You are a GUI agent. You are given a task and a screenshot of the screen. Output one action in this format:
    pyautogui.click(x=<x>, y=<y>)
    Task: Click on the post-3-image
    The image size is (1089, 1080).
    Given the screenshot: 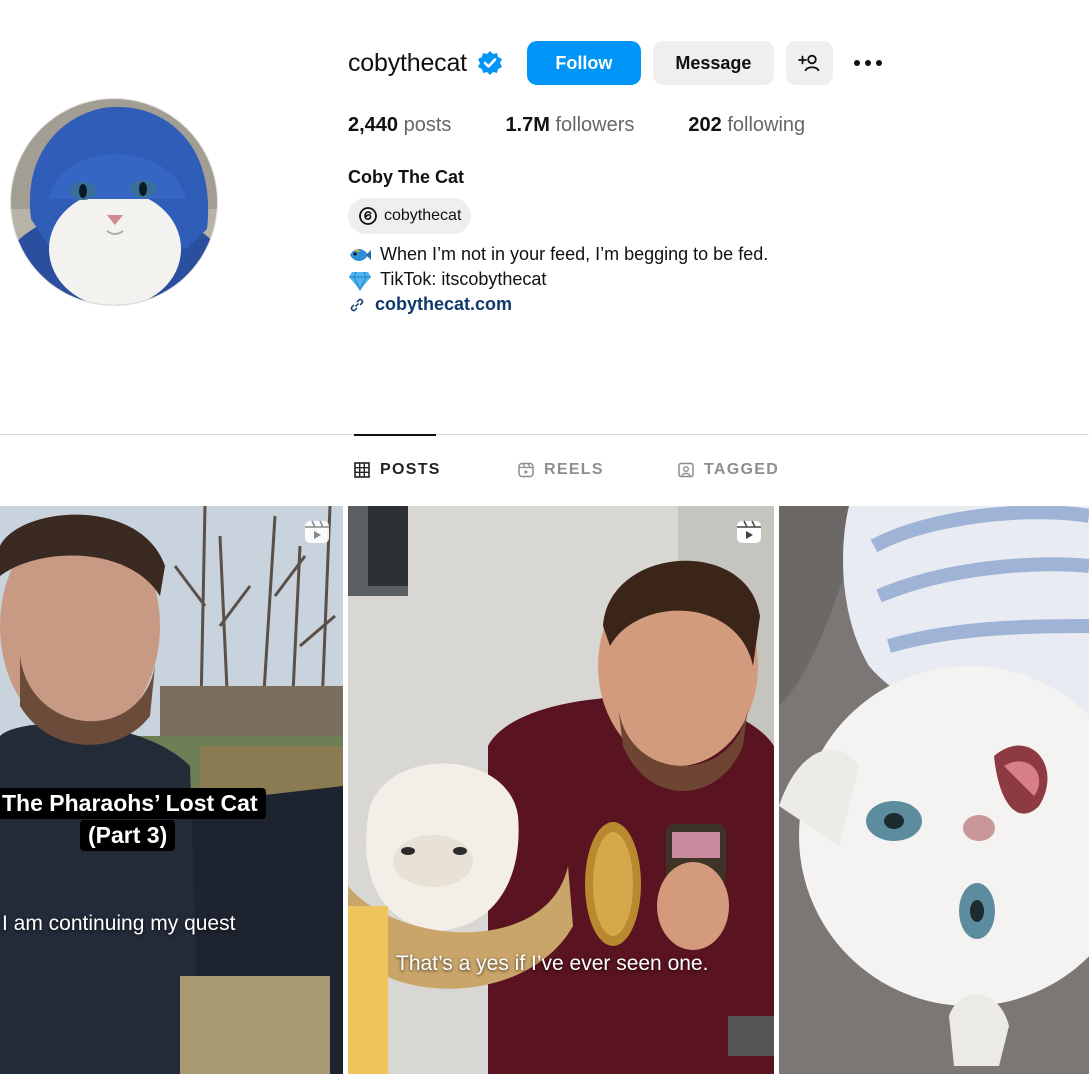 What is the action you would take?
    pyautogui.click(x=934, y=790)
    